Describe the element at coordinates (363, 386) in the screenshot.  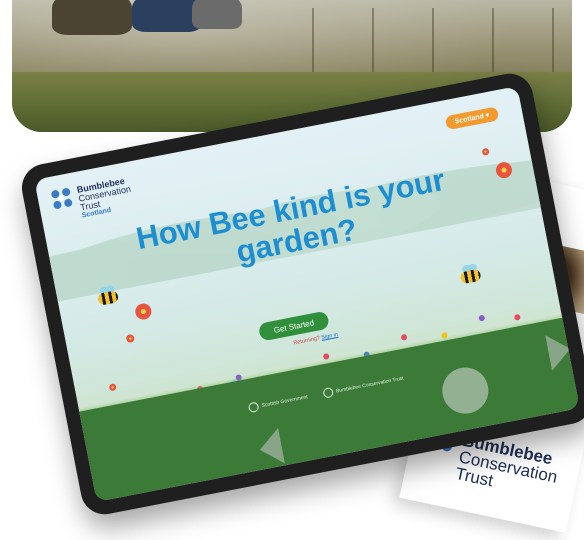
I see `footer-logo: Bumblebee Conservation Trust` at that location.